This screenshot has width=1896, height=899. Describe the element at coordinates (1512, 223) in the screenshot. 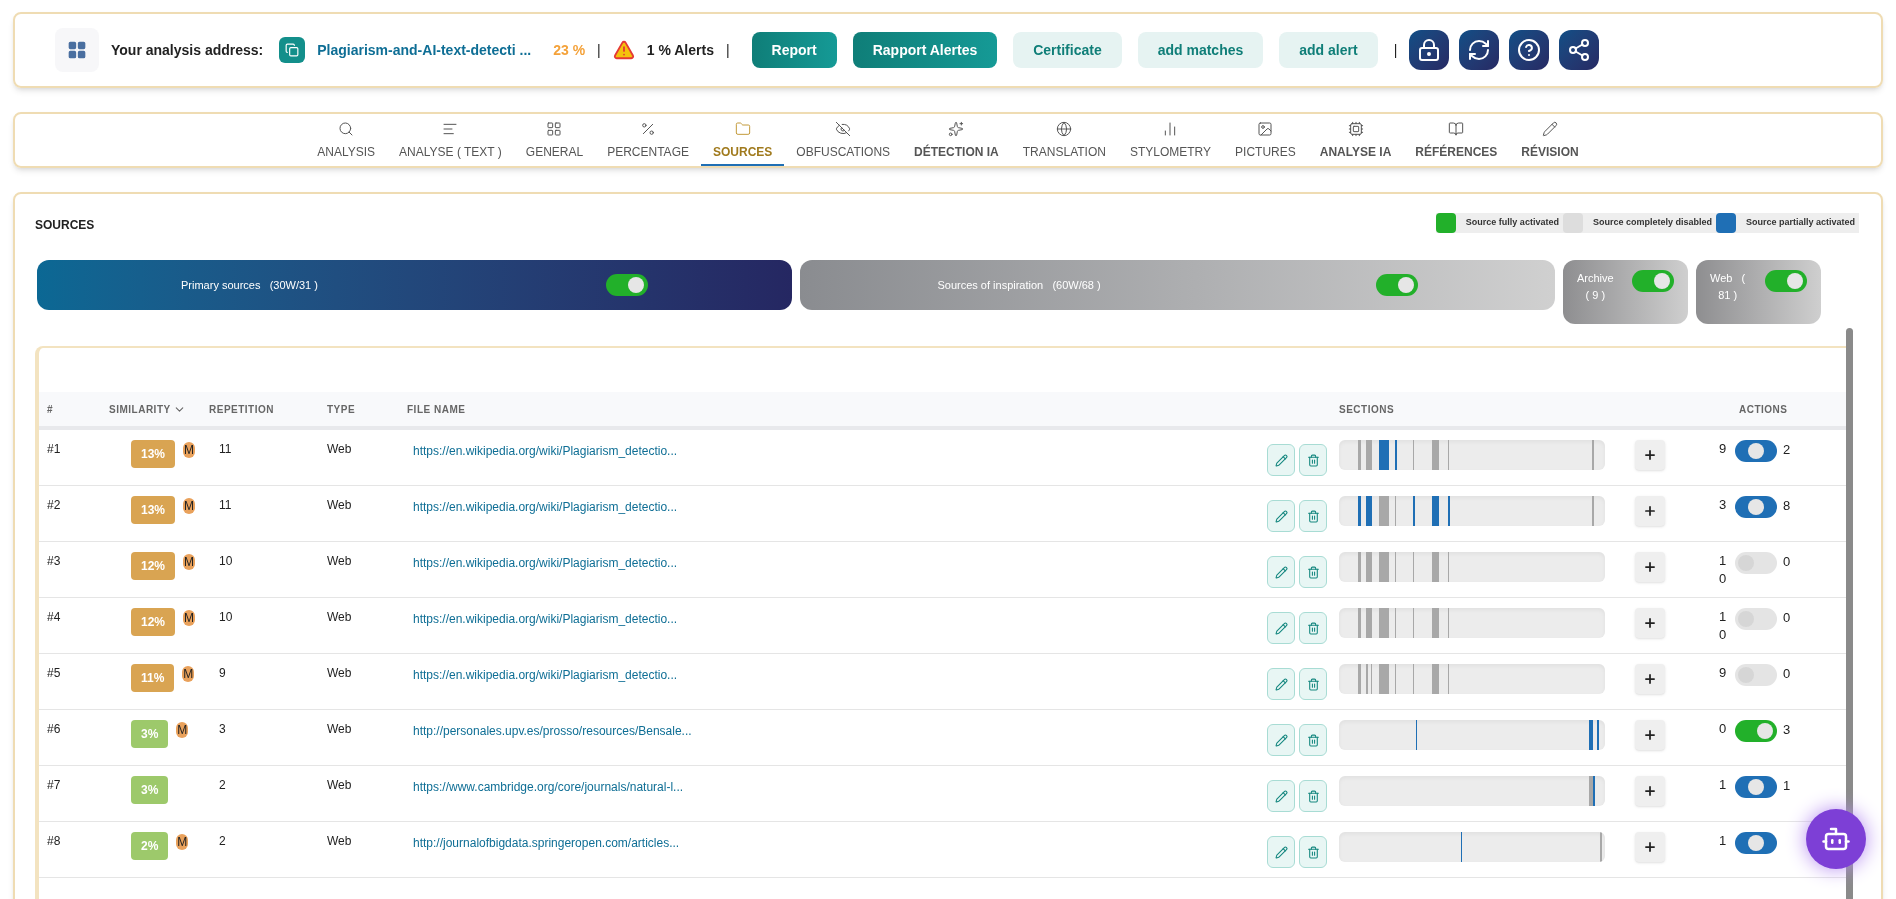

I see `legend-label: Source fully activated` at that location.